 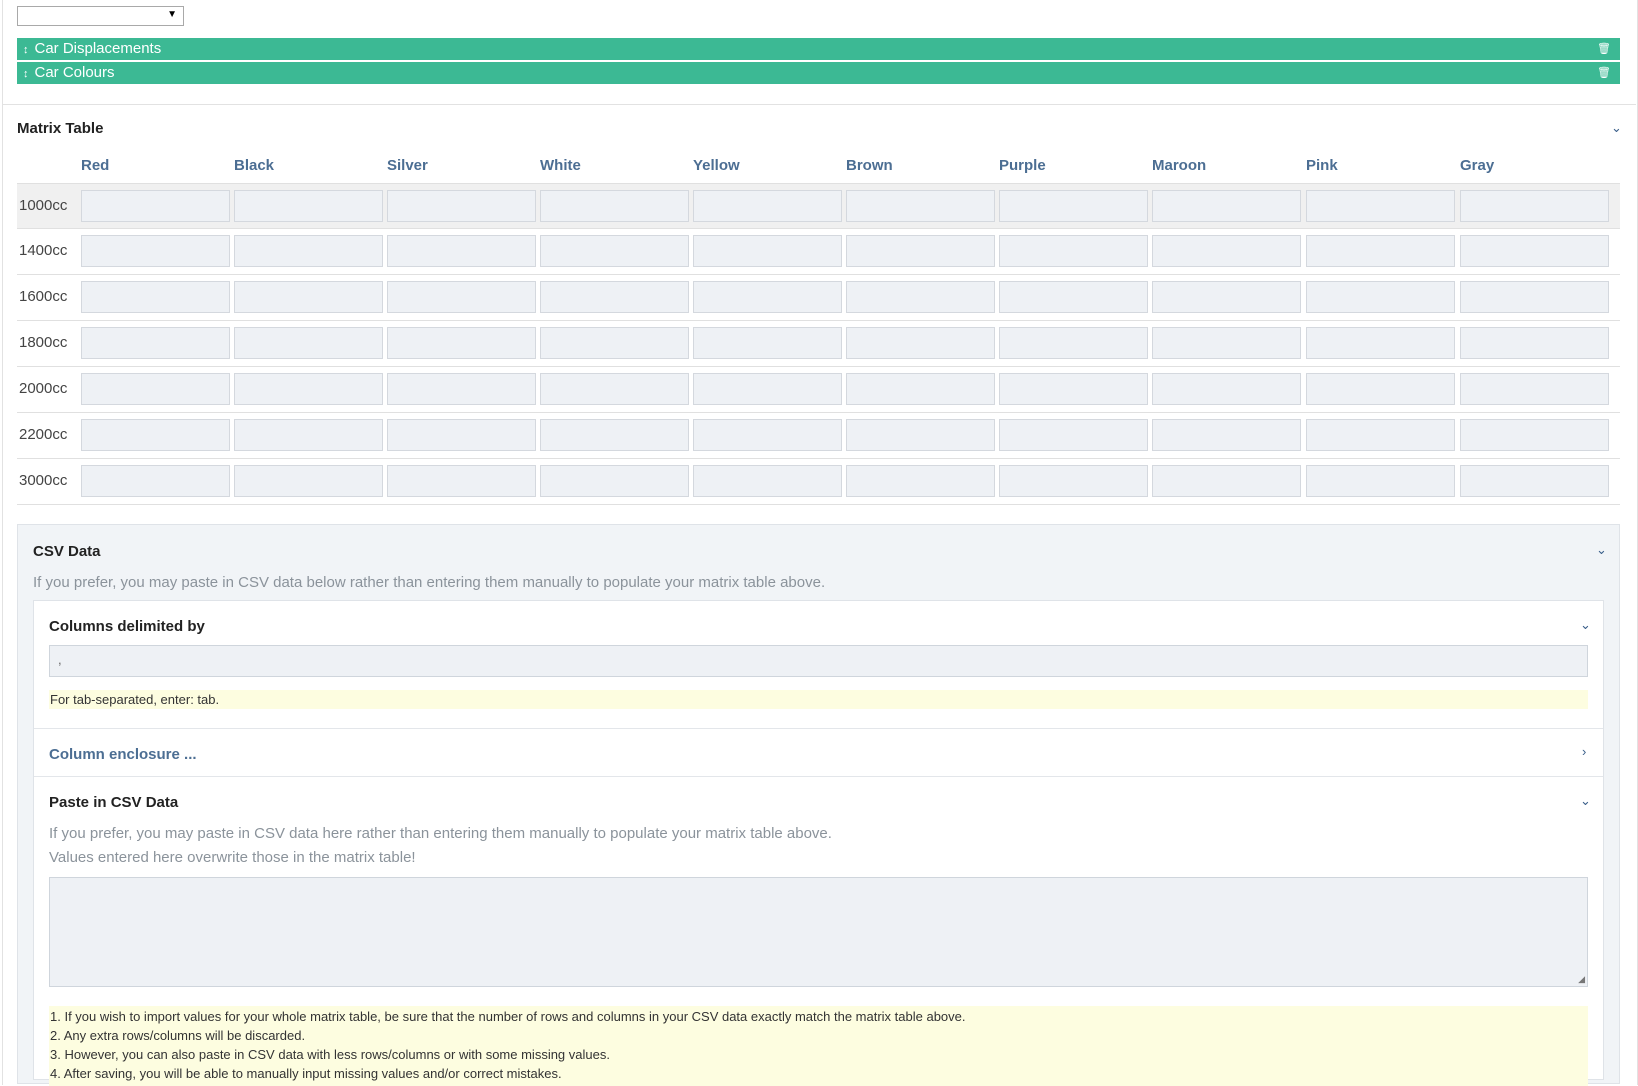 I want to click on car-colours-bar: ↕ Car Colours 🗑, so click(x=818, y=73).